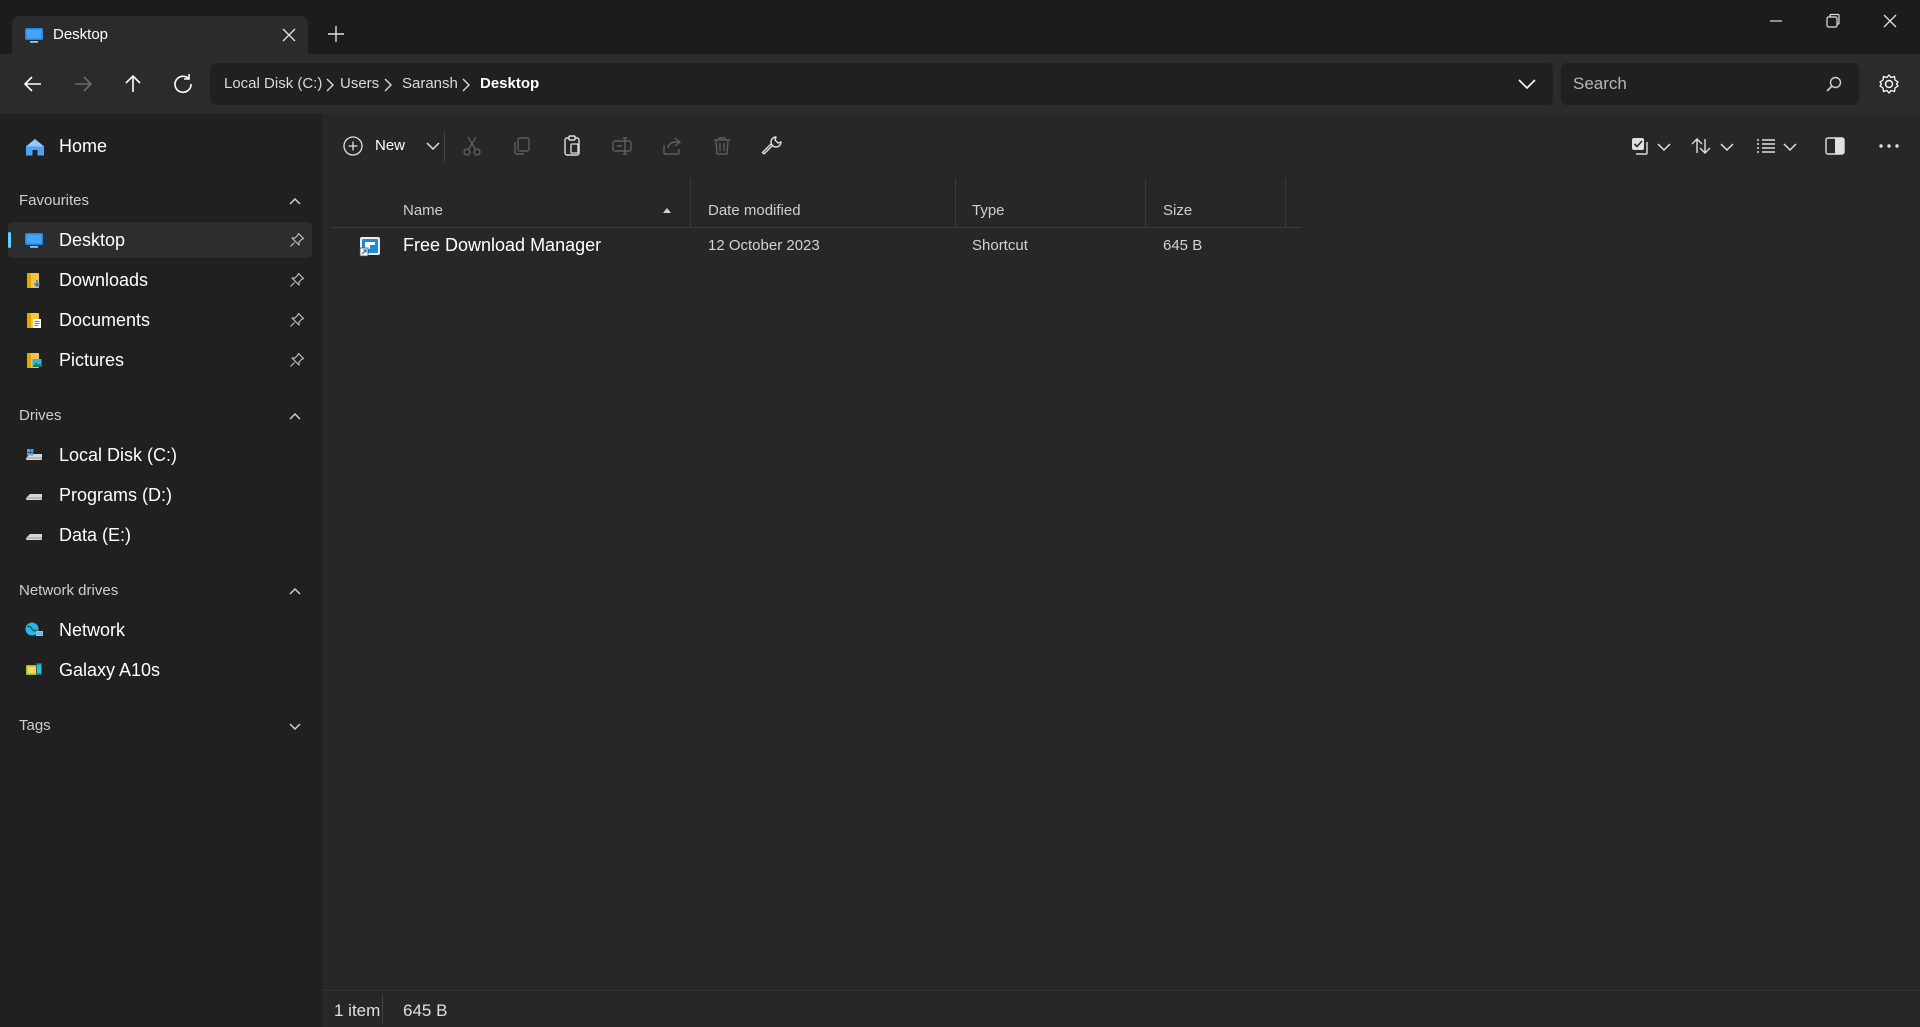 This screenshot has height=1027, width=1920. Describe the element at coordinates (133, 84) in the screenshot. I see `up-arrow-icon` at that location.